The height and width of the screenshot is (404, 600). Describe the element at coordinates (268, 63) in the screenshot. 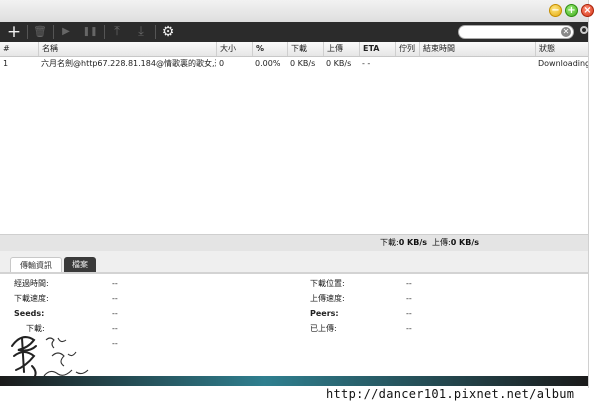

I see `row-percent: 0.00%` at that location.